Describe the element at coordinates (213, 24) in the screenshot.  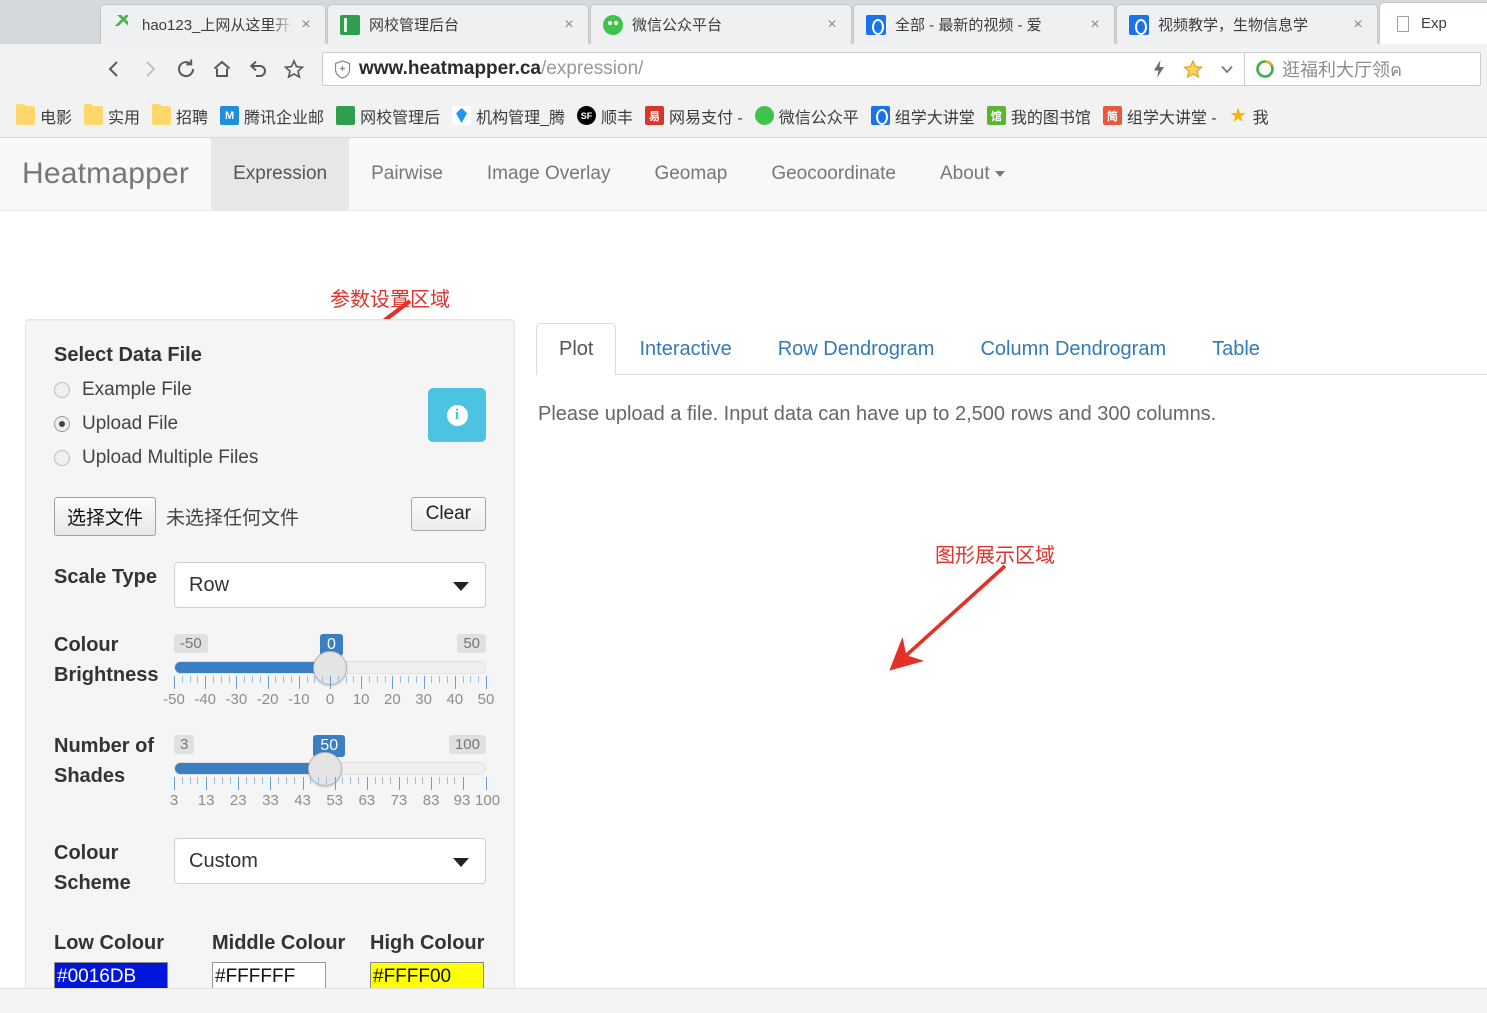
I see `browser-tab: hao123_上网从这里开始 ×` at that location.